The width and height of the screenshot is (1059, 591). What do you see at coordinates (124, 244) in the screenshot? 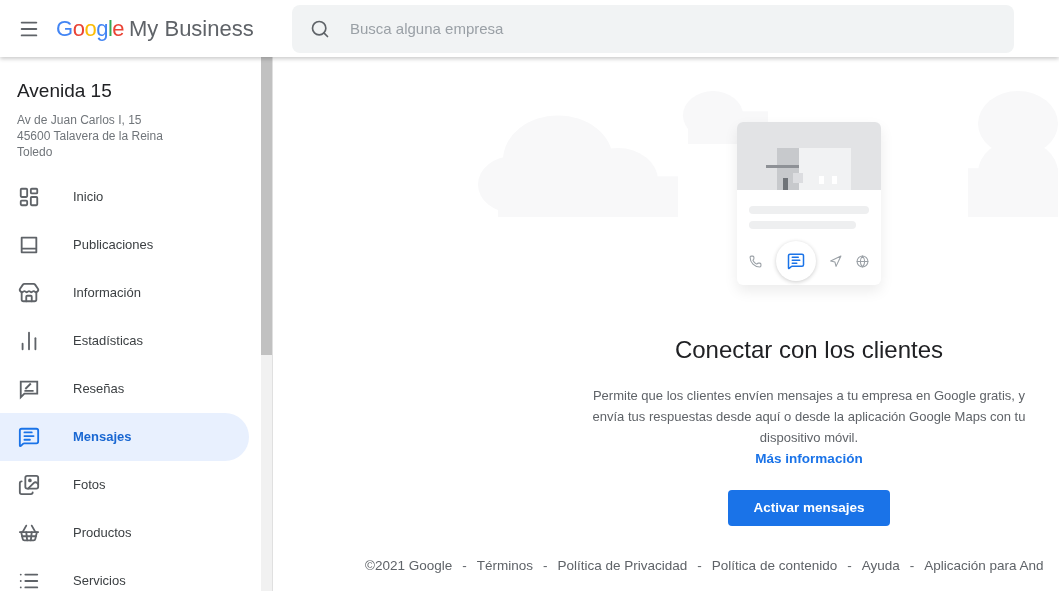
I see `sidebar-item: Publicaciones` at bounding box center [124, 244].